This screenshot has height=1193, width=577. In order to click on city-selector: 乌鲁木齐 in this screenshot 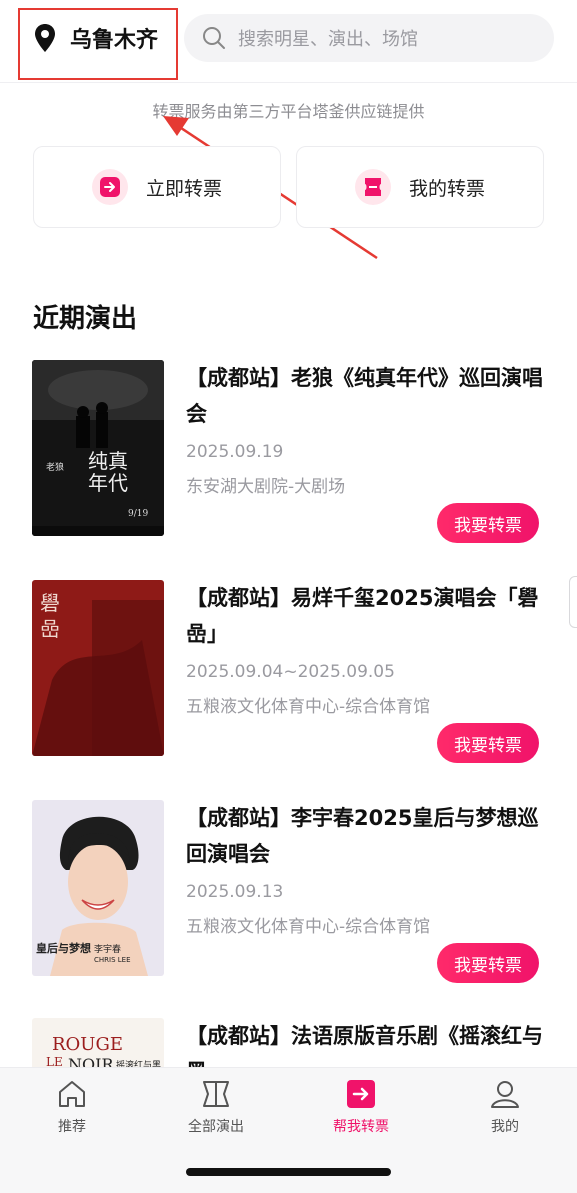, I will do `click(96, 38)`.